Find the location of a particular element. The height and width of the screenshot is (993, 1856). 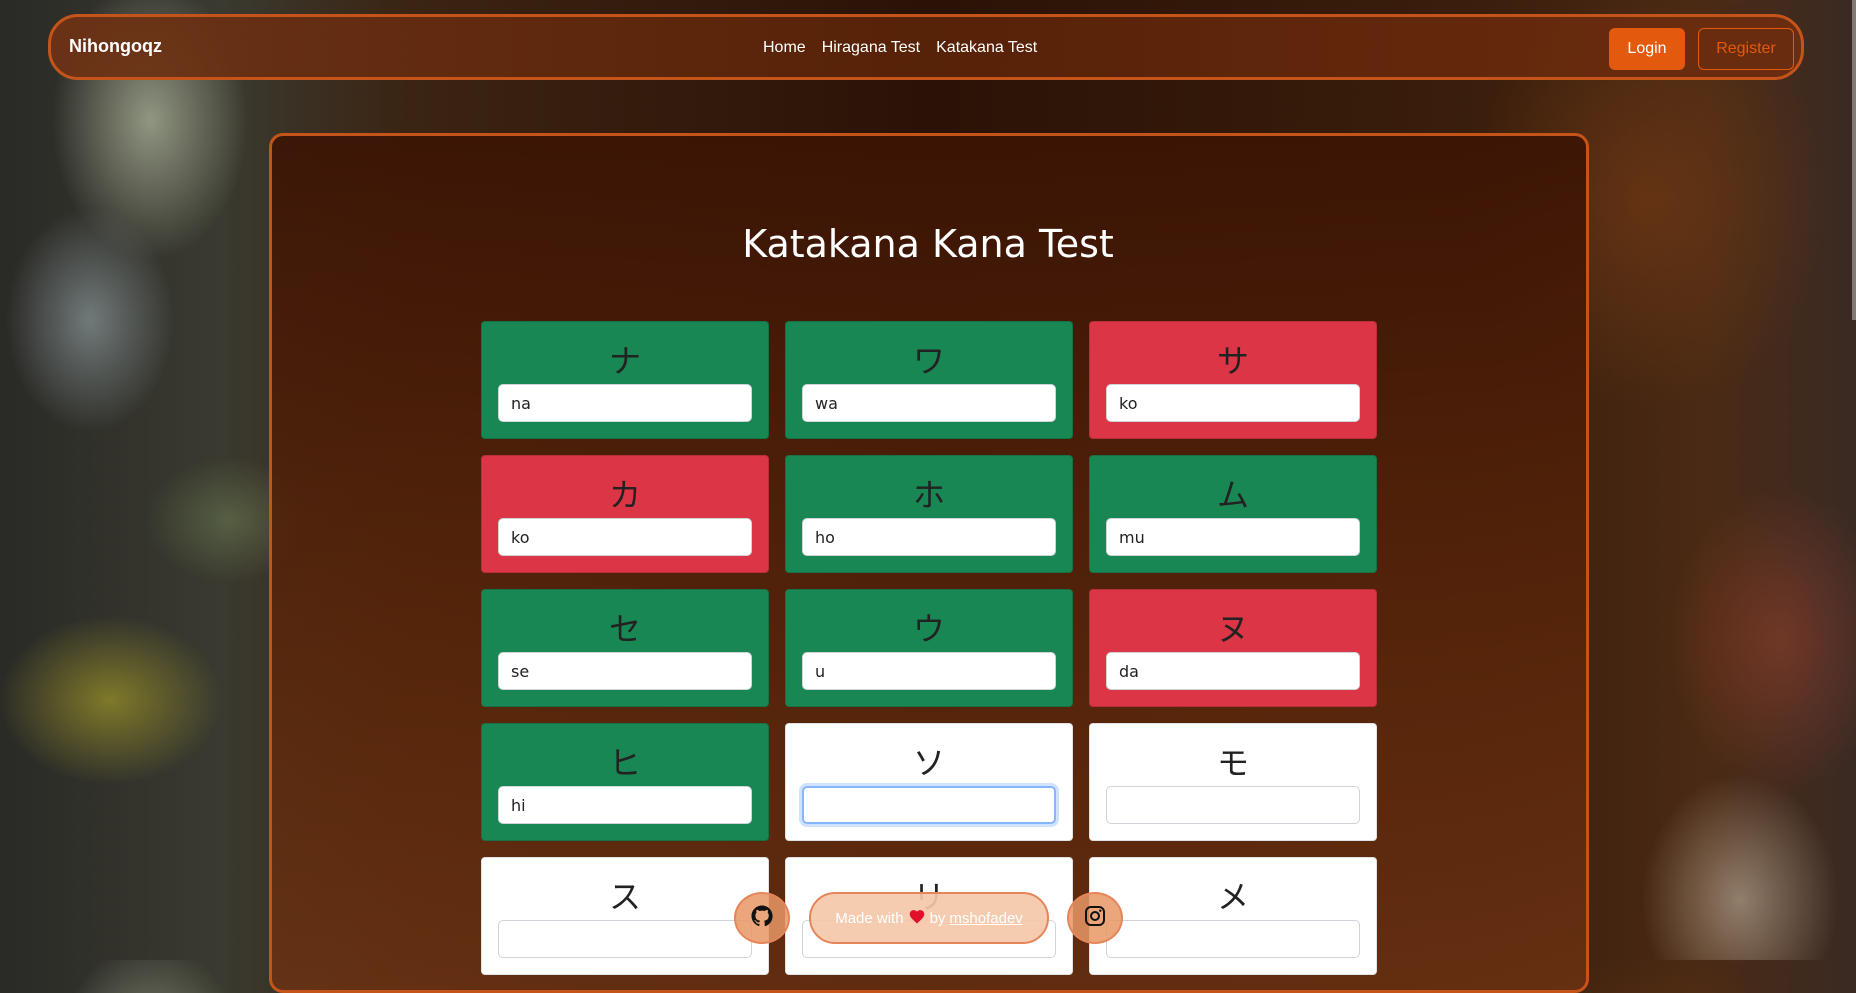

login-button: Login is located at coordinates (1647, 49).